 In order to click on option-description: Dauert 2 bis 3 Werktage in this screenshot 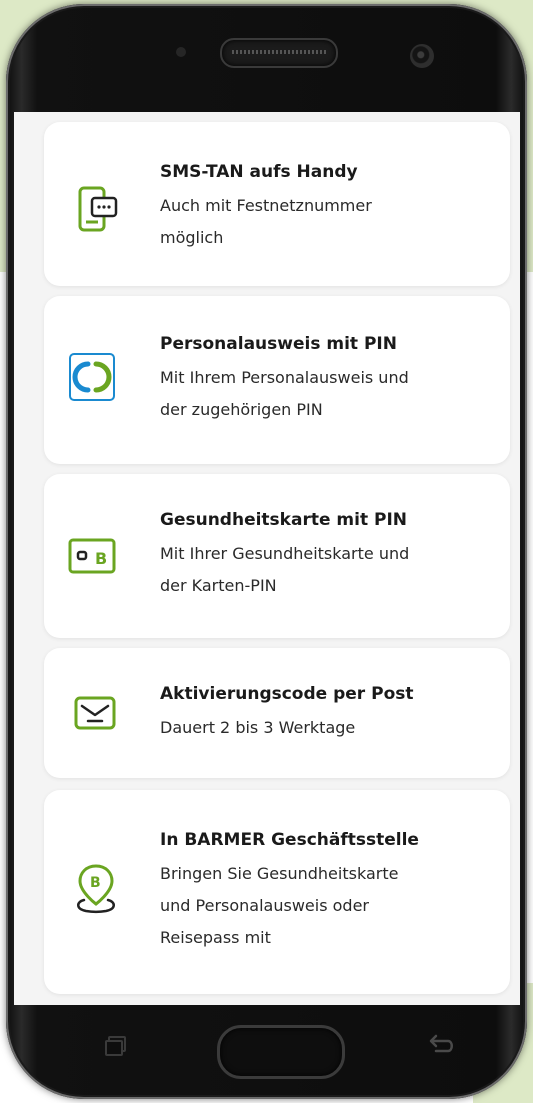, I will do `click(330, 728)`.